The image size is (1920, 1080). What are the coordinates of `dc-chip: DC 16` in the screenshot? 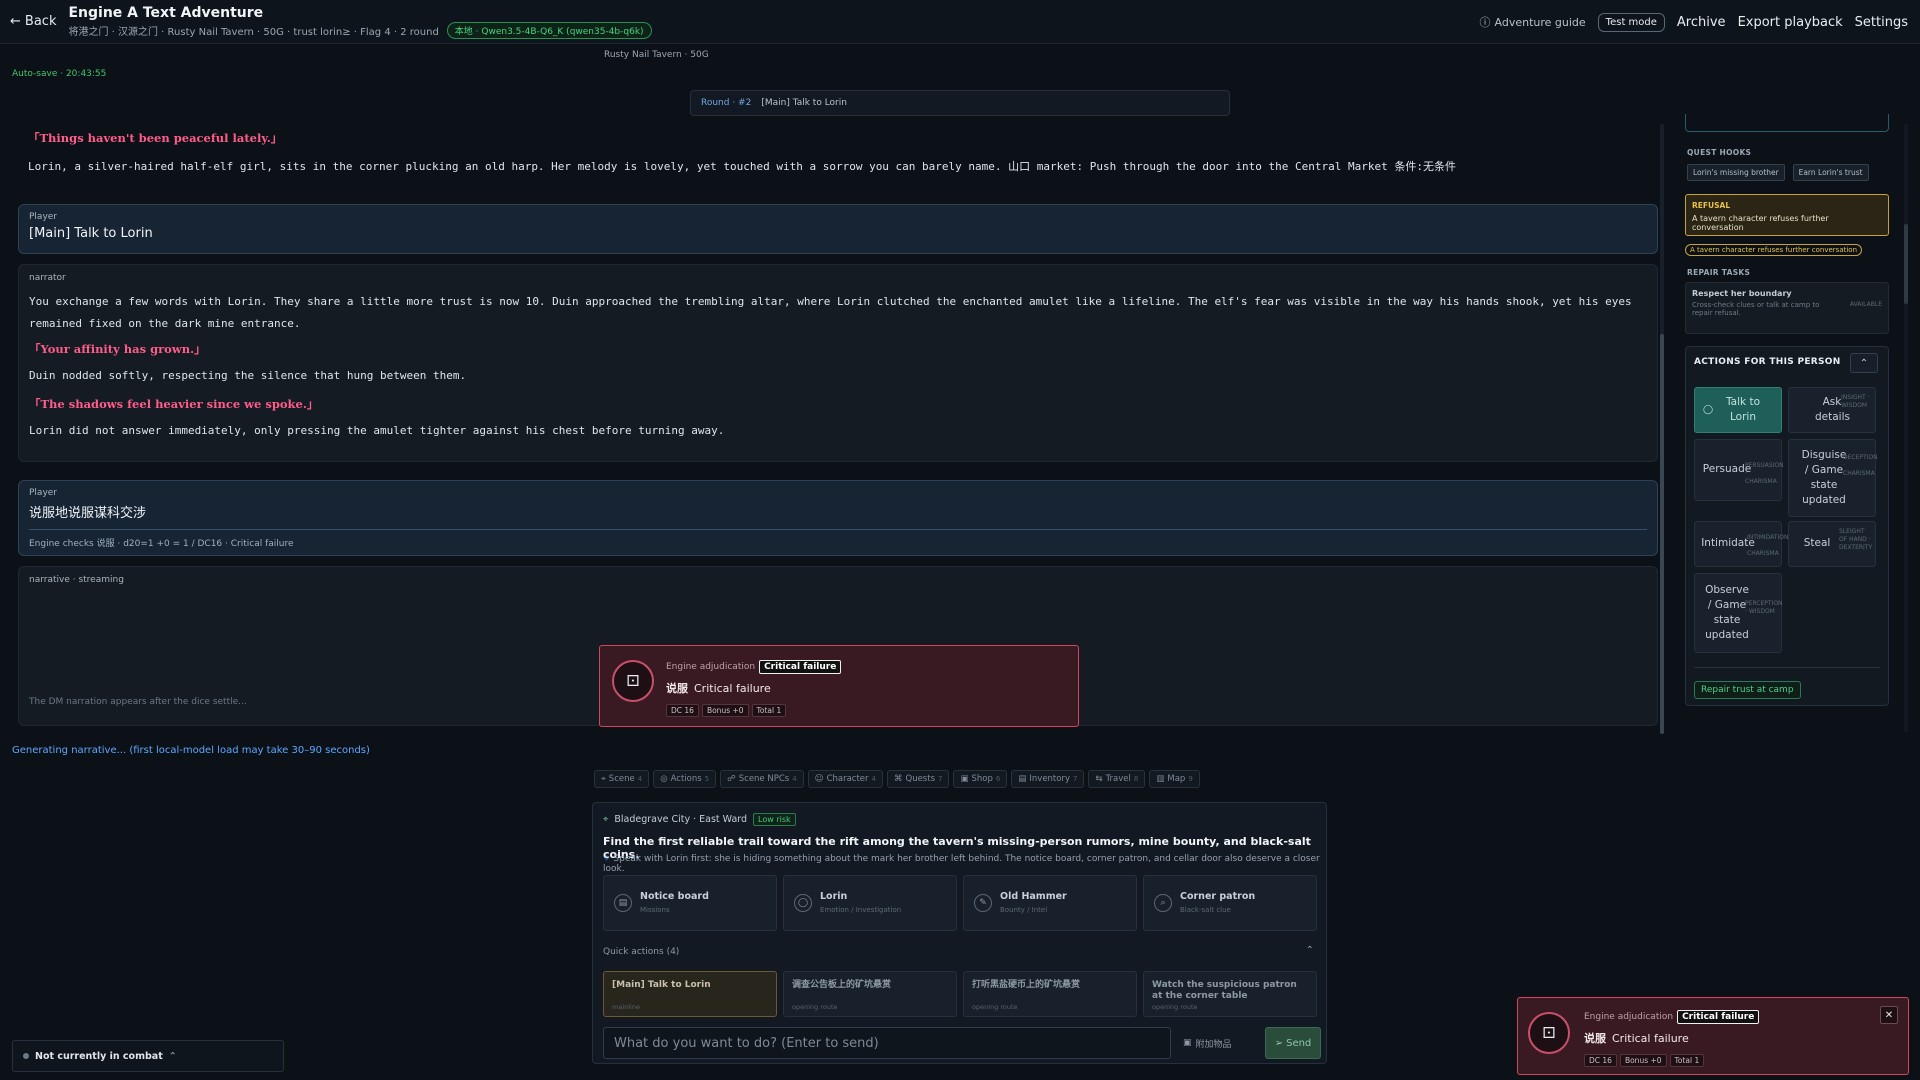 It's located at (1600, 1060).